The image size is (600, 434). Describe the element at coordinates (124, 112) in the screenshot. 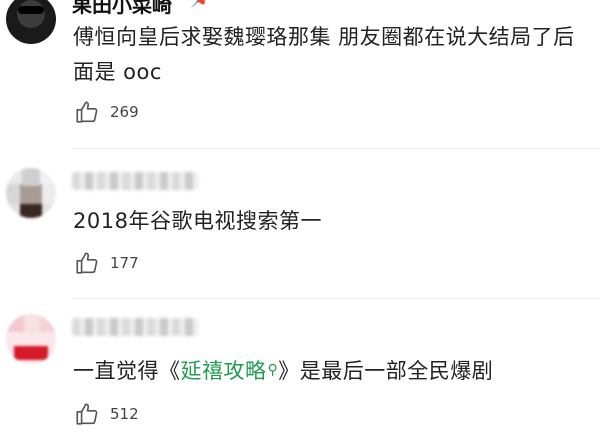

I see `like-count: 269` at that location.